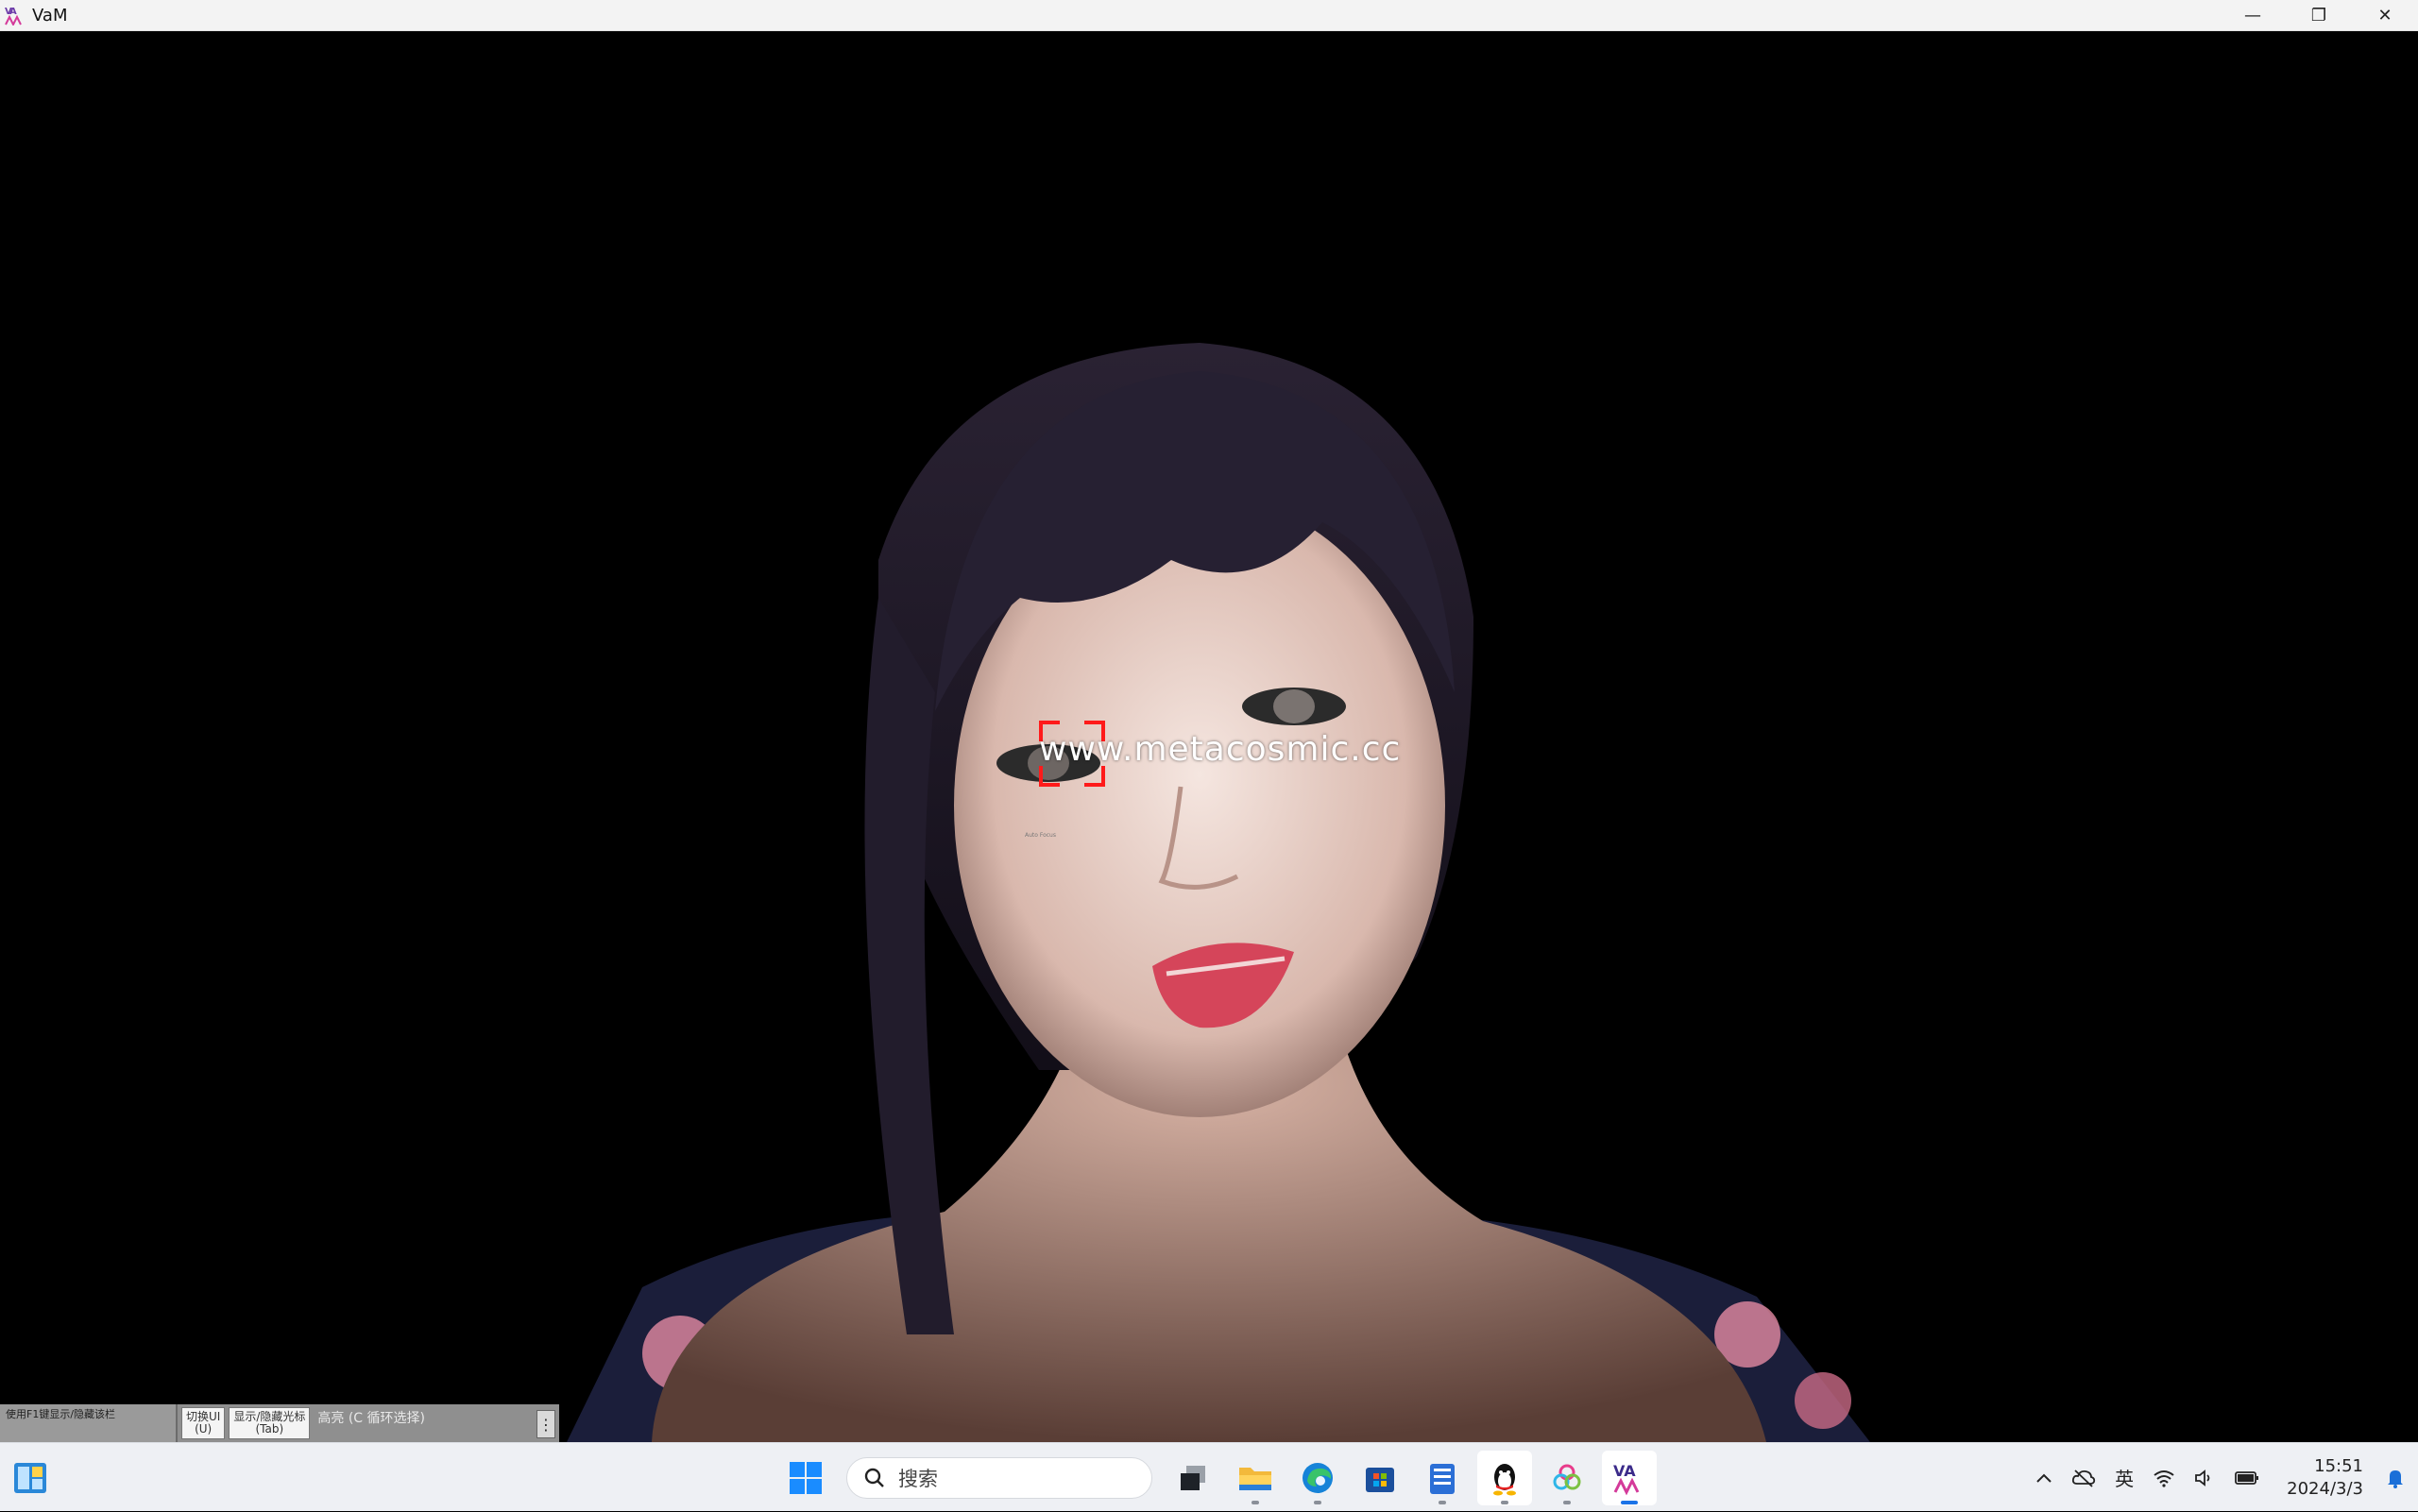 This screenshot has width=2418, height=1512. I want to click on start-icon, so click(806, 1478).